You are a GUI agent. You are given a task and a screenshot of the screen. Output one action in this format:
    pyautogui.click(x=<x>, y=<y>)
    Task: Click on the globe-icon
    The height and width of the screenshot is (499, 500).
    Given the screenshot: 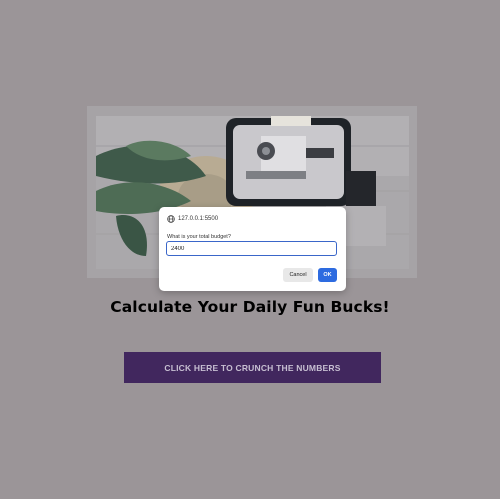 What is the action you would take?
    pyautogui.click(x=171, y=219)
    